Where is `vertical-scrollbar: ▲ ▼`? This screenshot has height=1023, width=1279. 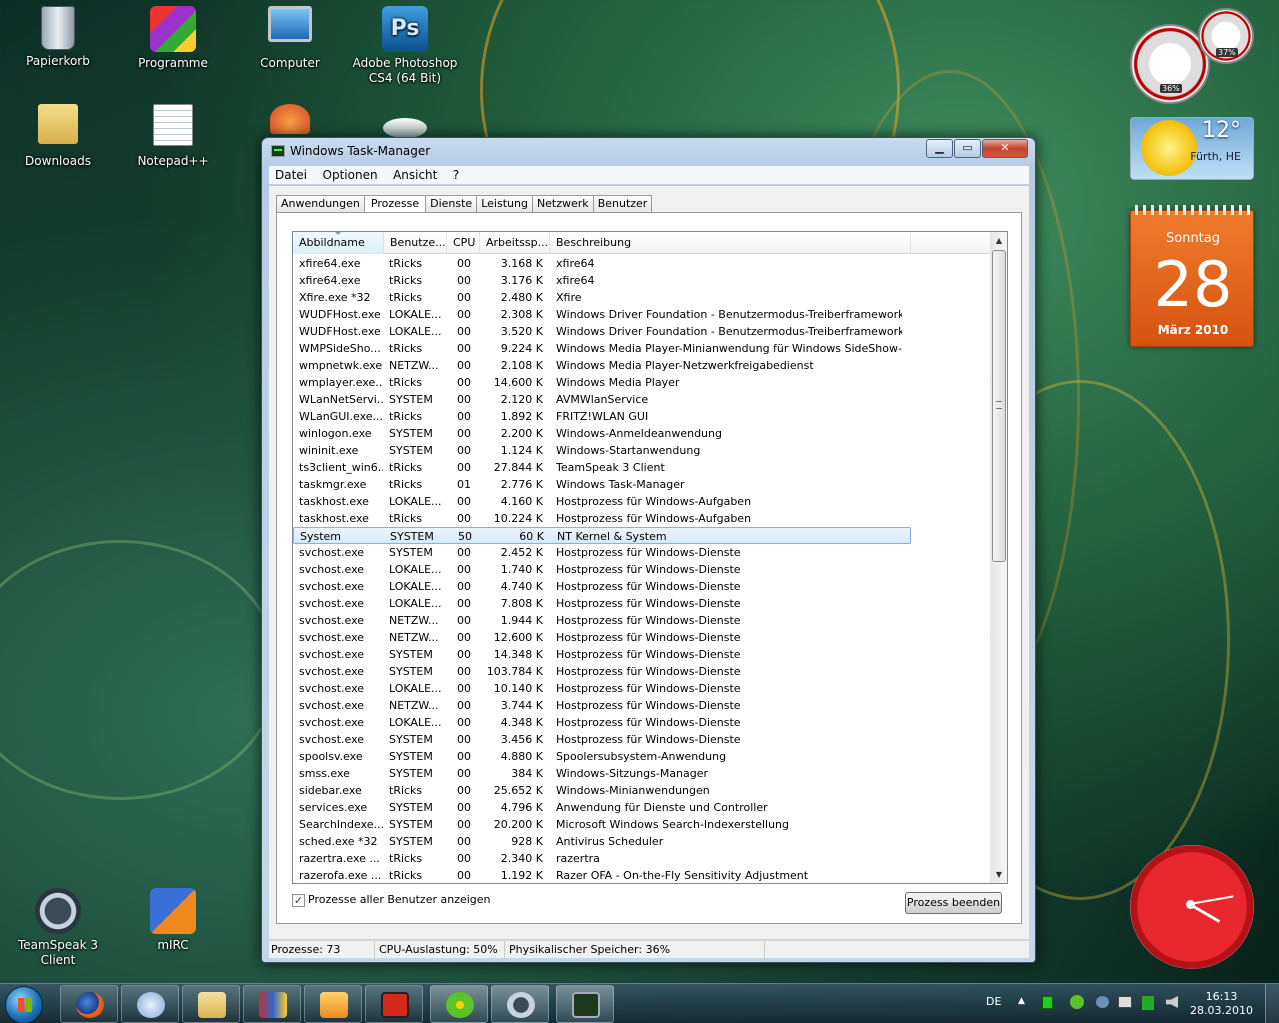 vertical-scrollbar: ▲ ▼ is located at coordinates (998, 557).